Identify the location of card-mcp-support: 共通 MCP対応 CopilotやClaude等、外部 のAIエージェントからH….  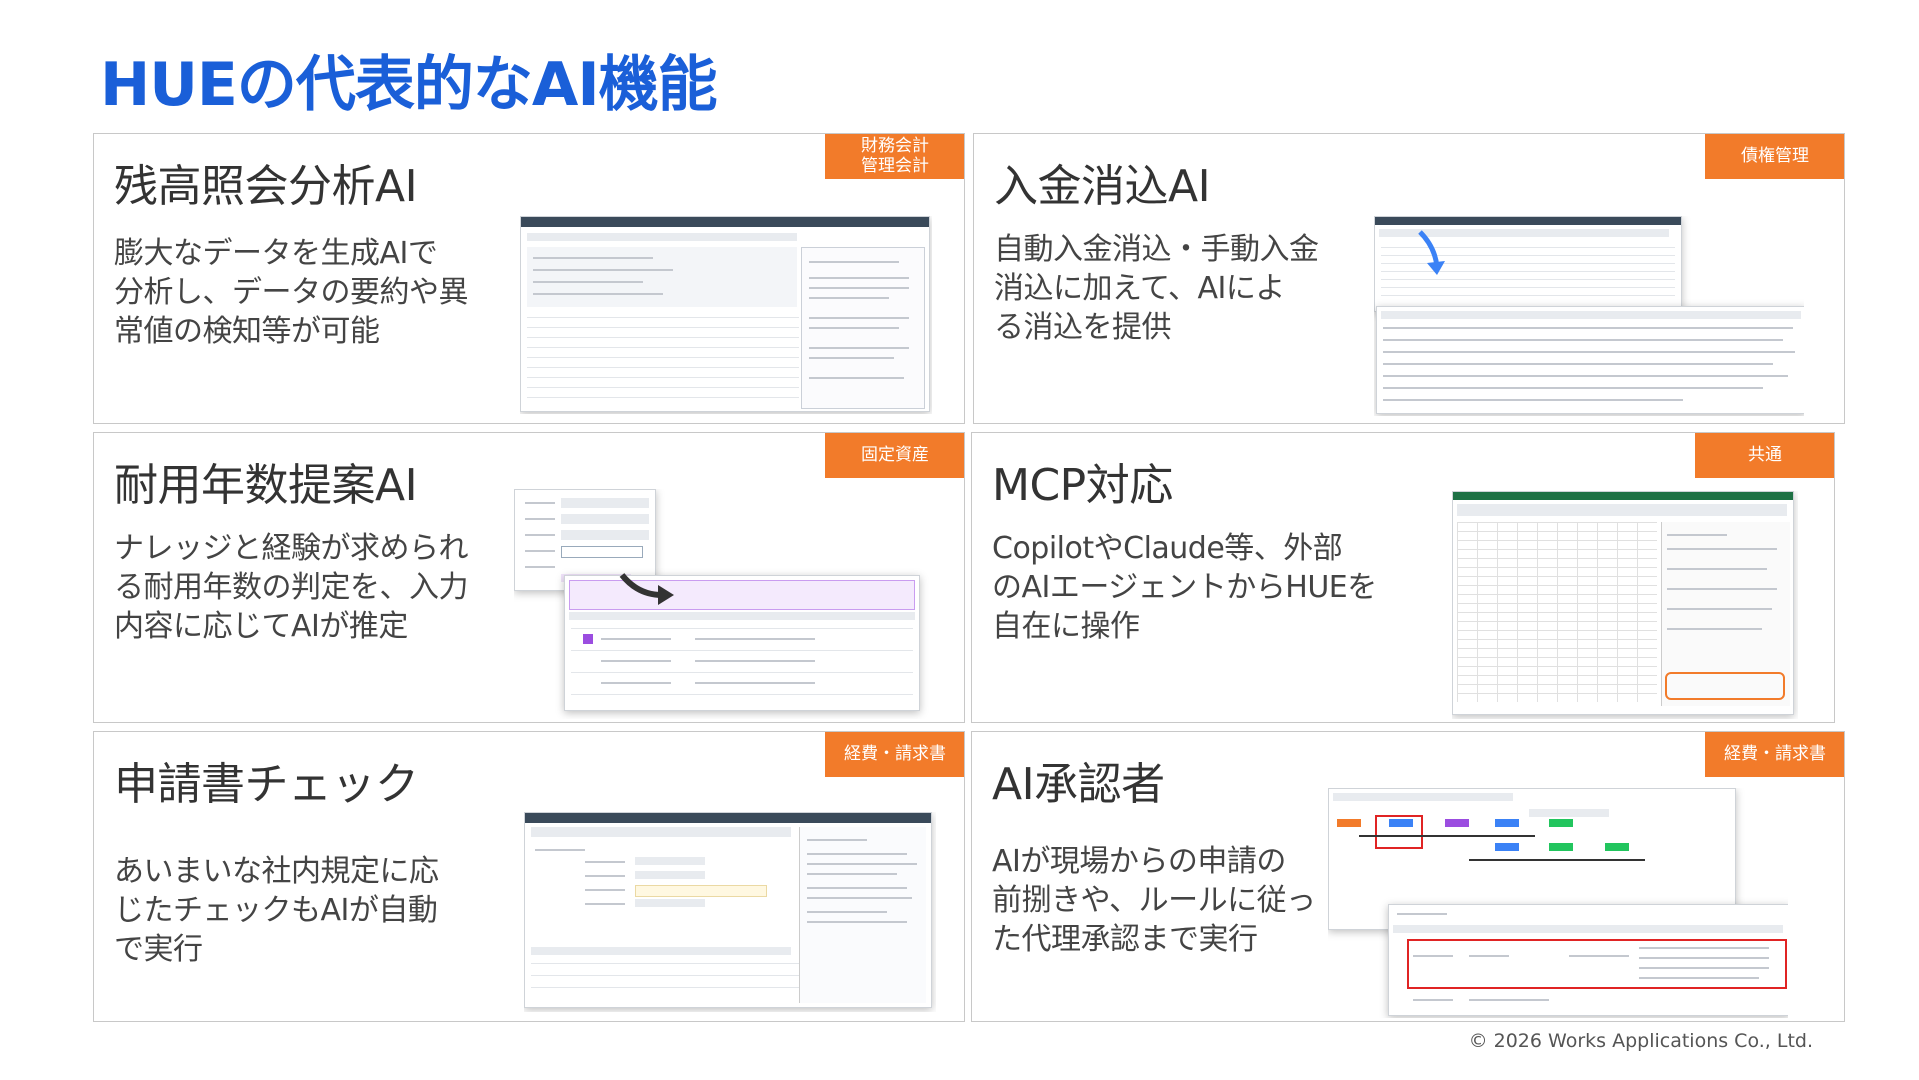
(1403, 577).